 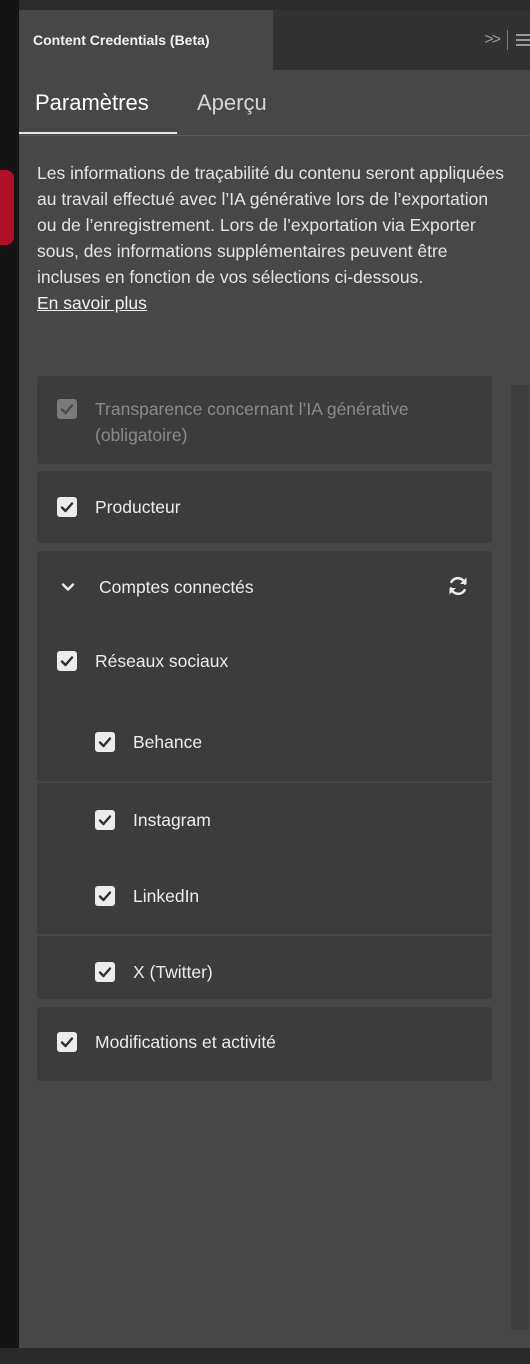 I want to click on scrollbar-track, so click(x=520, y=857).